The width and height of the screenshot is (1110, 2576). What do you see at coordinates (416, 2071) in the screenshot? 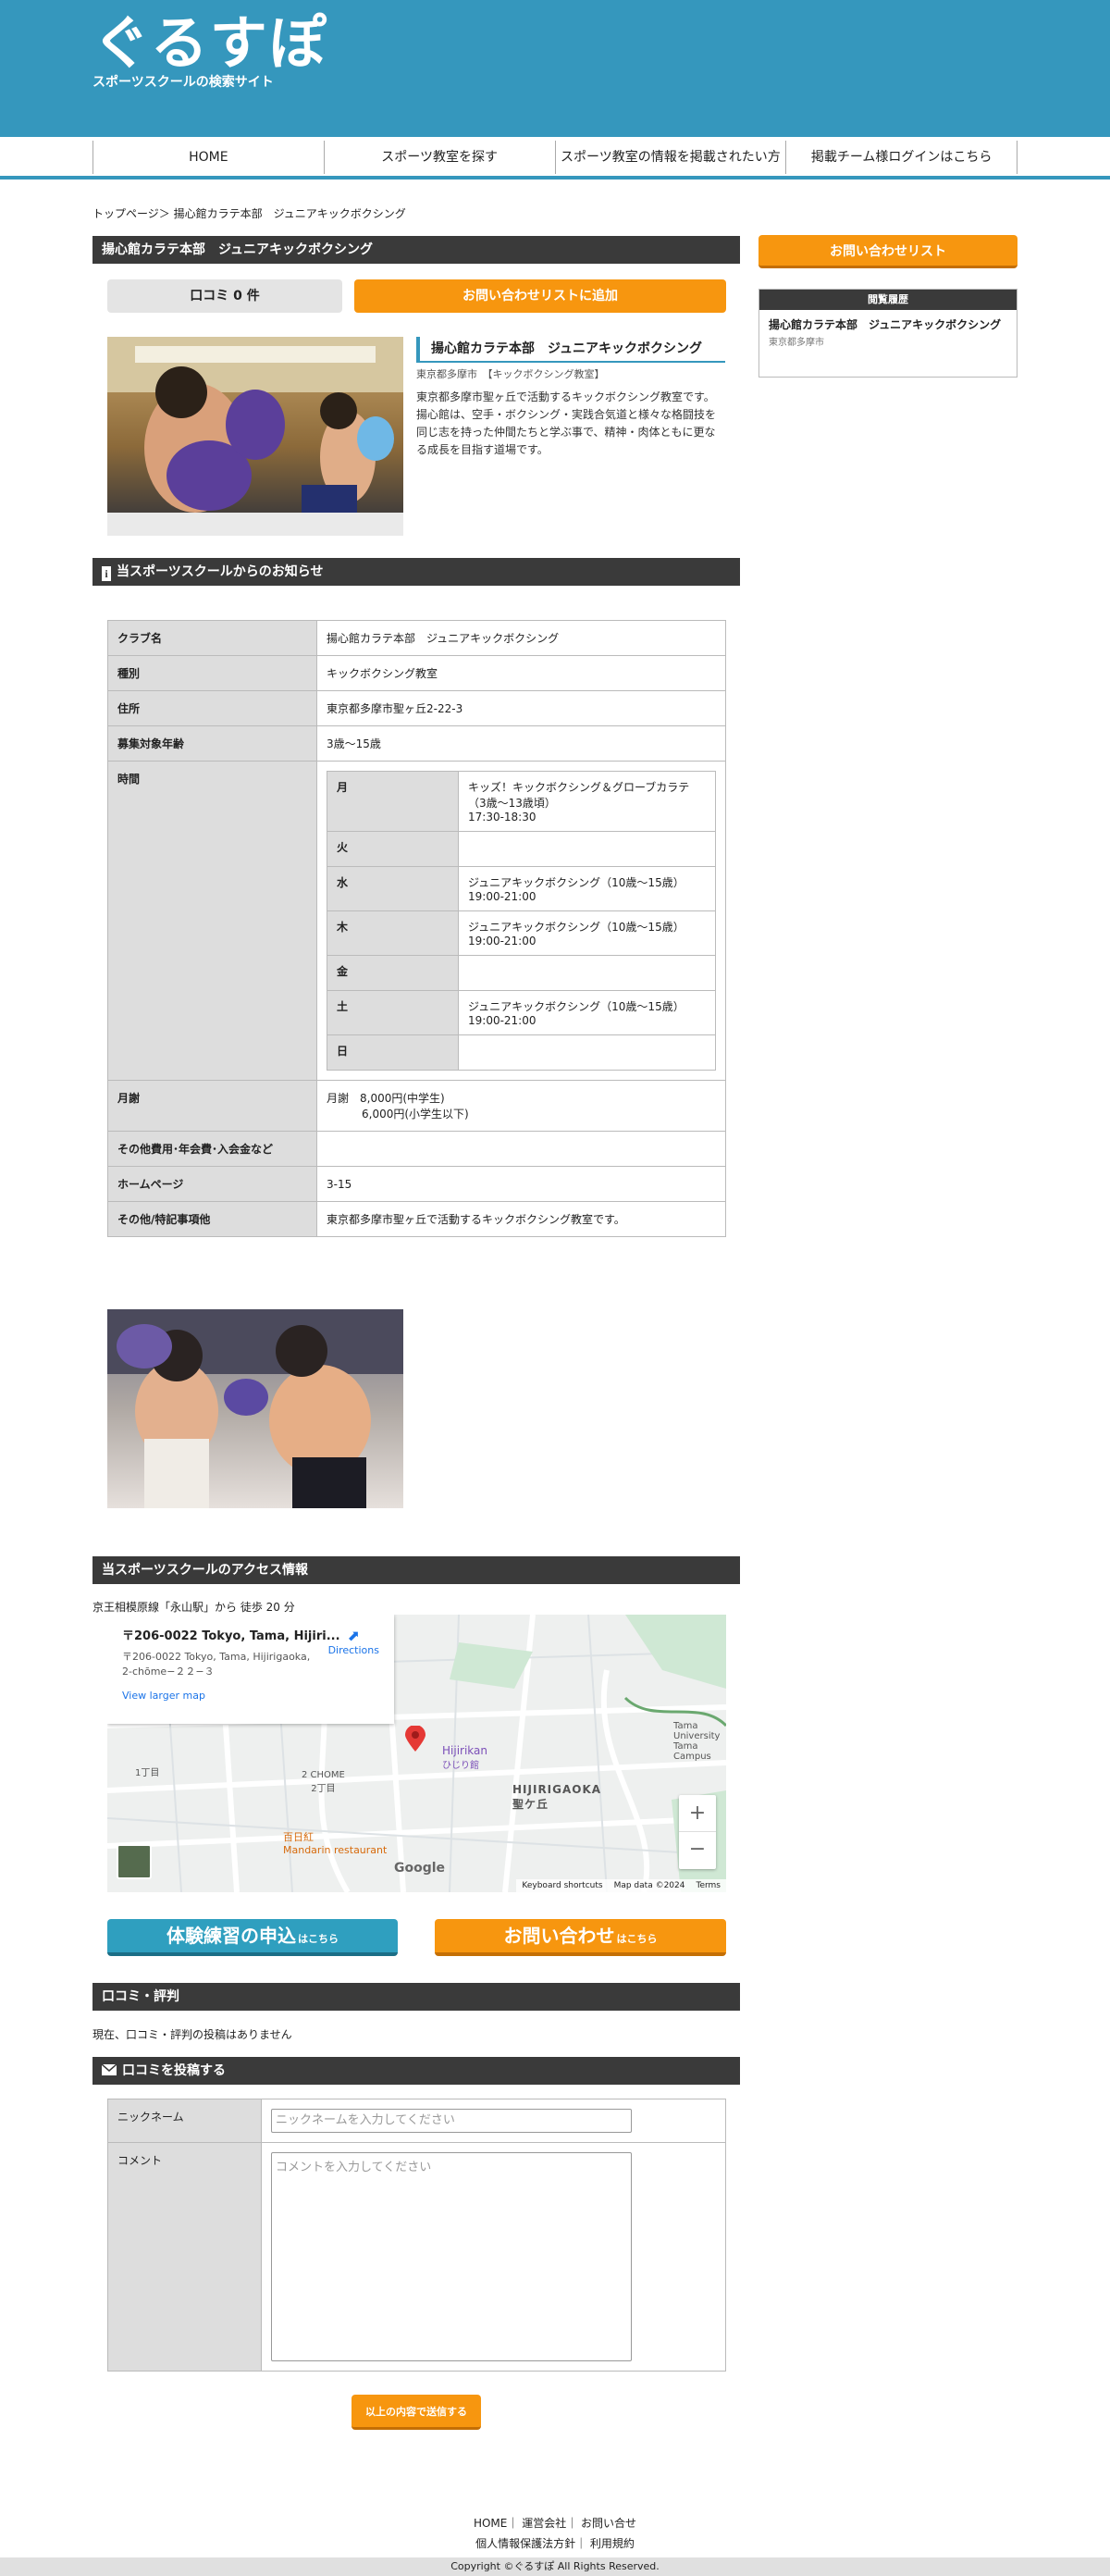
I see `post-review-heading: 口コミを投稿する` at bounding box center [416, 2071].